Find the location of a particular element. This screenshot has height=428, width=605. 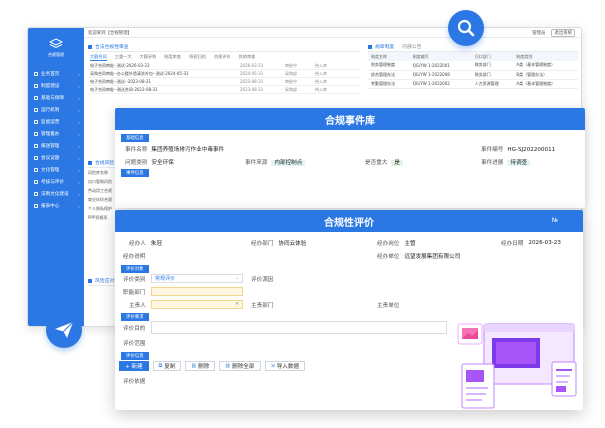

sidebar-item: 基础与保障 › is located at coordinates (56, 98).